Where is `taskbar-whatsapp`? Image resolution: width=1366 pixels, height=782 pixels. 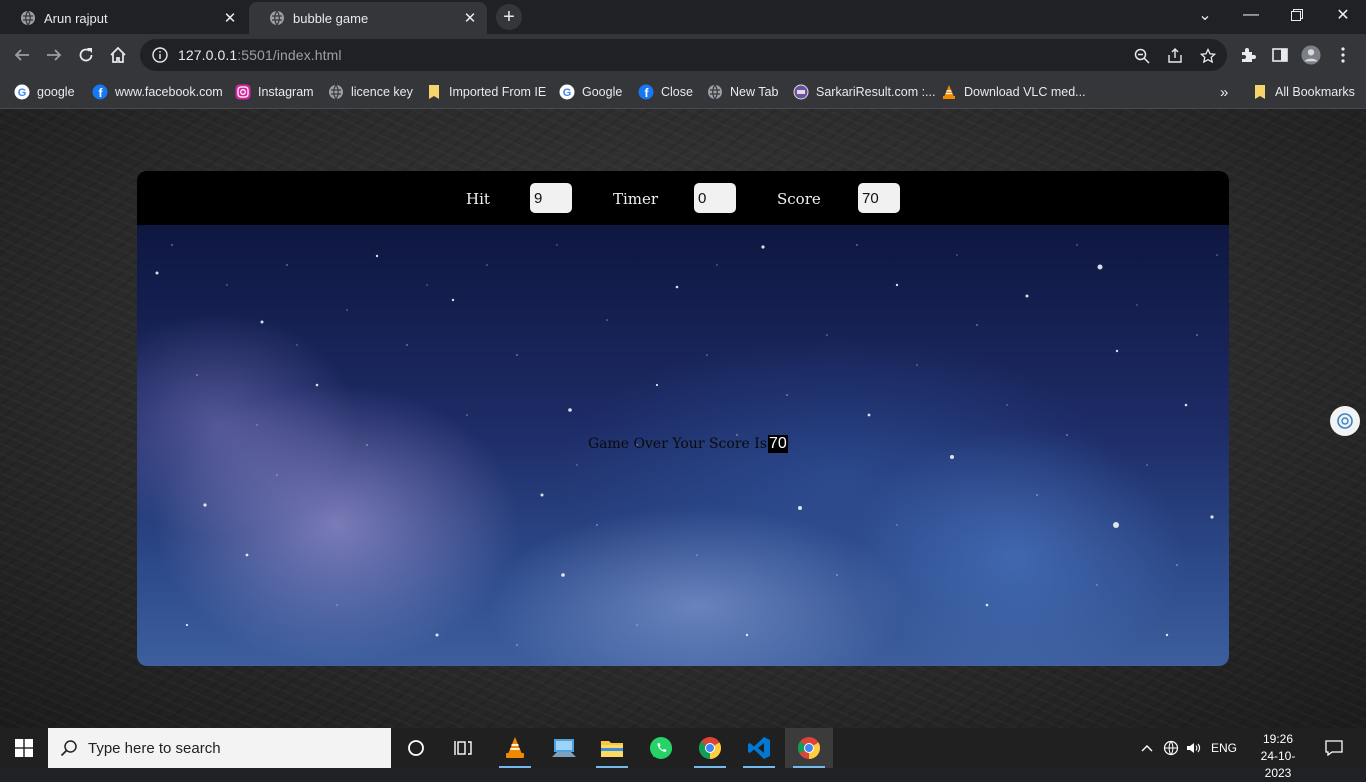
taskbar-whatsapp is located at coordinates (661, 748).